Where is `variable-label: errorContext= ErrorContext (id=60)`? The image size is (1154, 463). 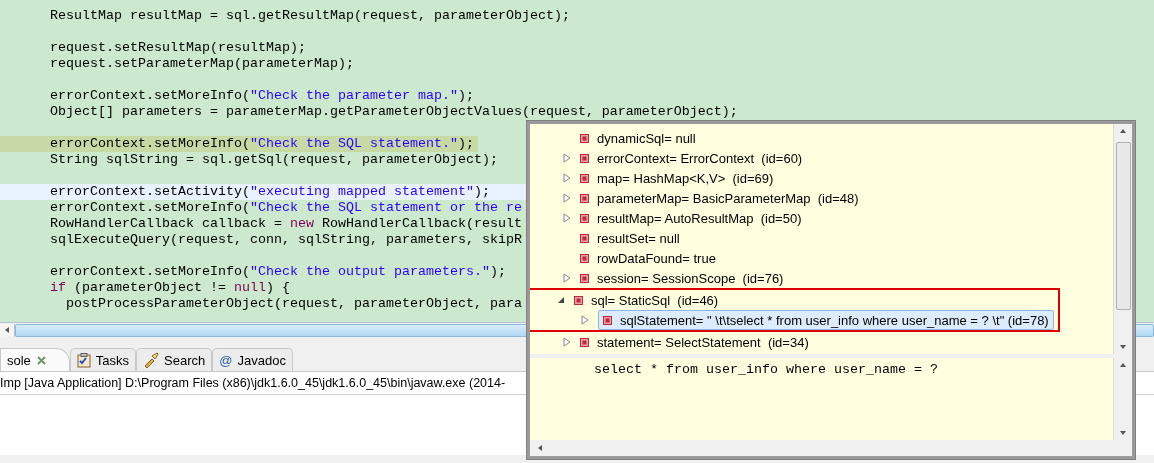
variable-label: errorContext= ErrorContext (id=60) is located at coordinates (700, 158).